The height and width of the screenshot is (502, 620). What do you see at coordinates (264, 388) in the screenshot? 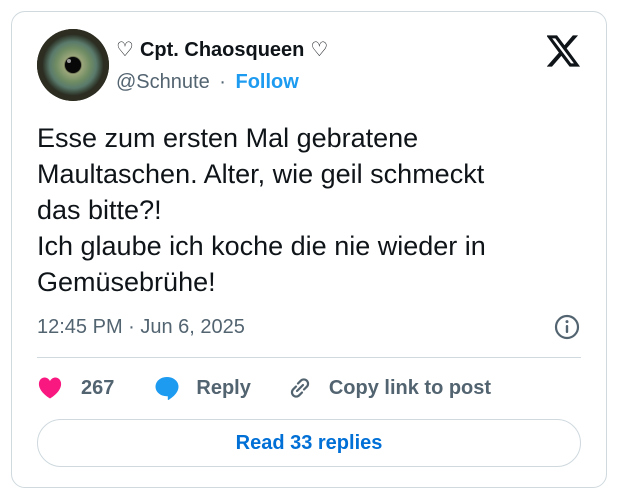
I see `action-bar: 267 Reply Copy link to post` at bounding box center [264, 388].